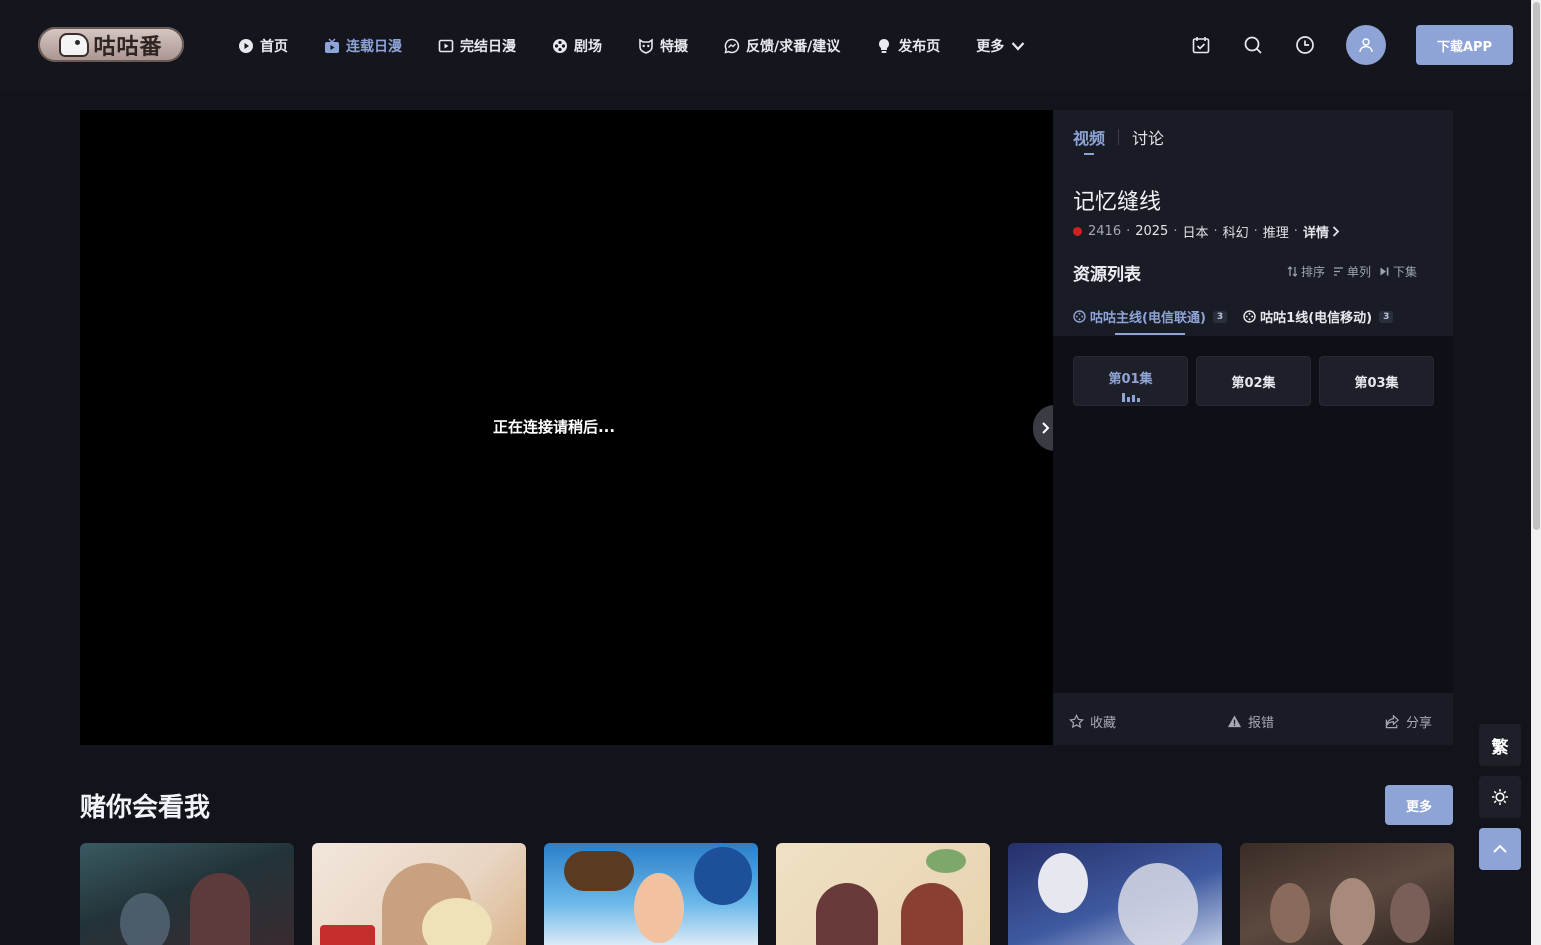 This screenshot has height=945, width=1541. What do you see at coordinates (1089, 140) in the screenshot?
I see `tab-video: 视频` at bounding box center [1089, 140].